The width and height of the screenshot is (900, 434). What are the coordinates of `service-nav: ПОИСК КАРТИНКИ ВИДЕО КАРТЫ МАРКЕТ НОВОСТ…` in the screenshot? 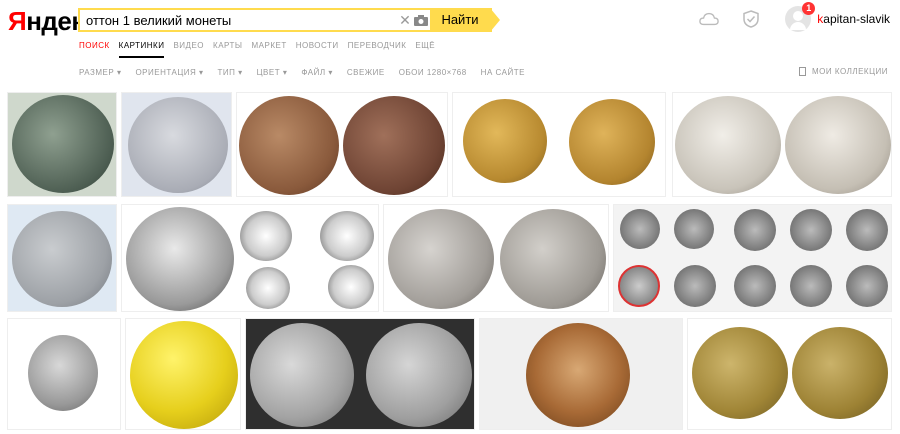 It's located at (261, 49).